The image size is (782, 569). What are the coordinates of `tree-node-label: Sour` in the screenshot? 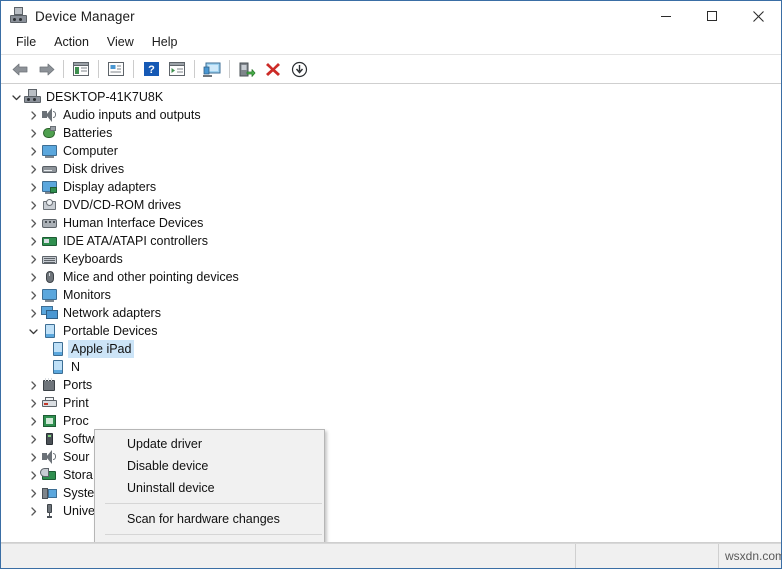 It's located at (76, 457).